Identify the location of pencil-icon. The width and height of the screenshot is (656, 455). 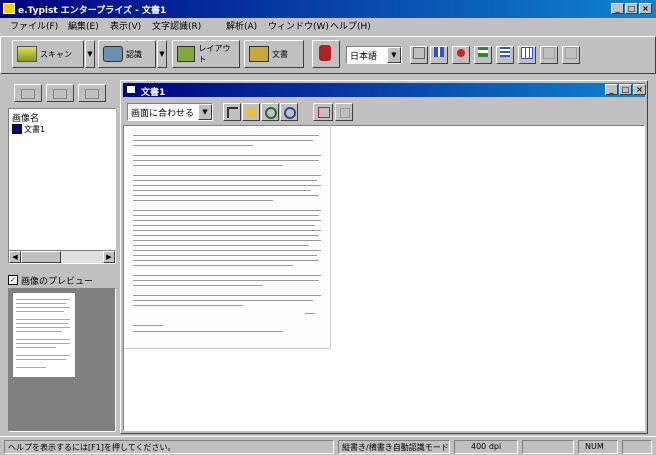
(345, 113).